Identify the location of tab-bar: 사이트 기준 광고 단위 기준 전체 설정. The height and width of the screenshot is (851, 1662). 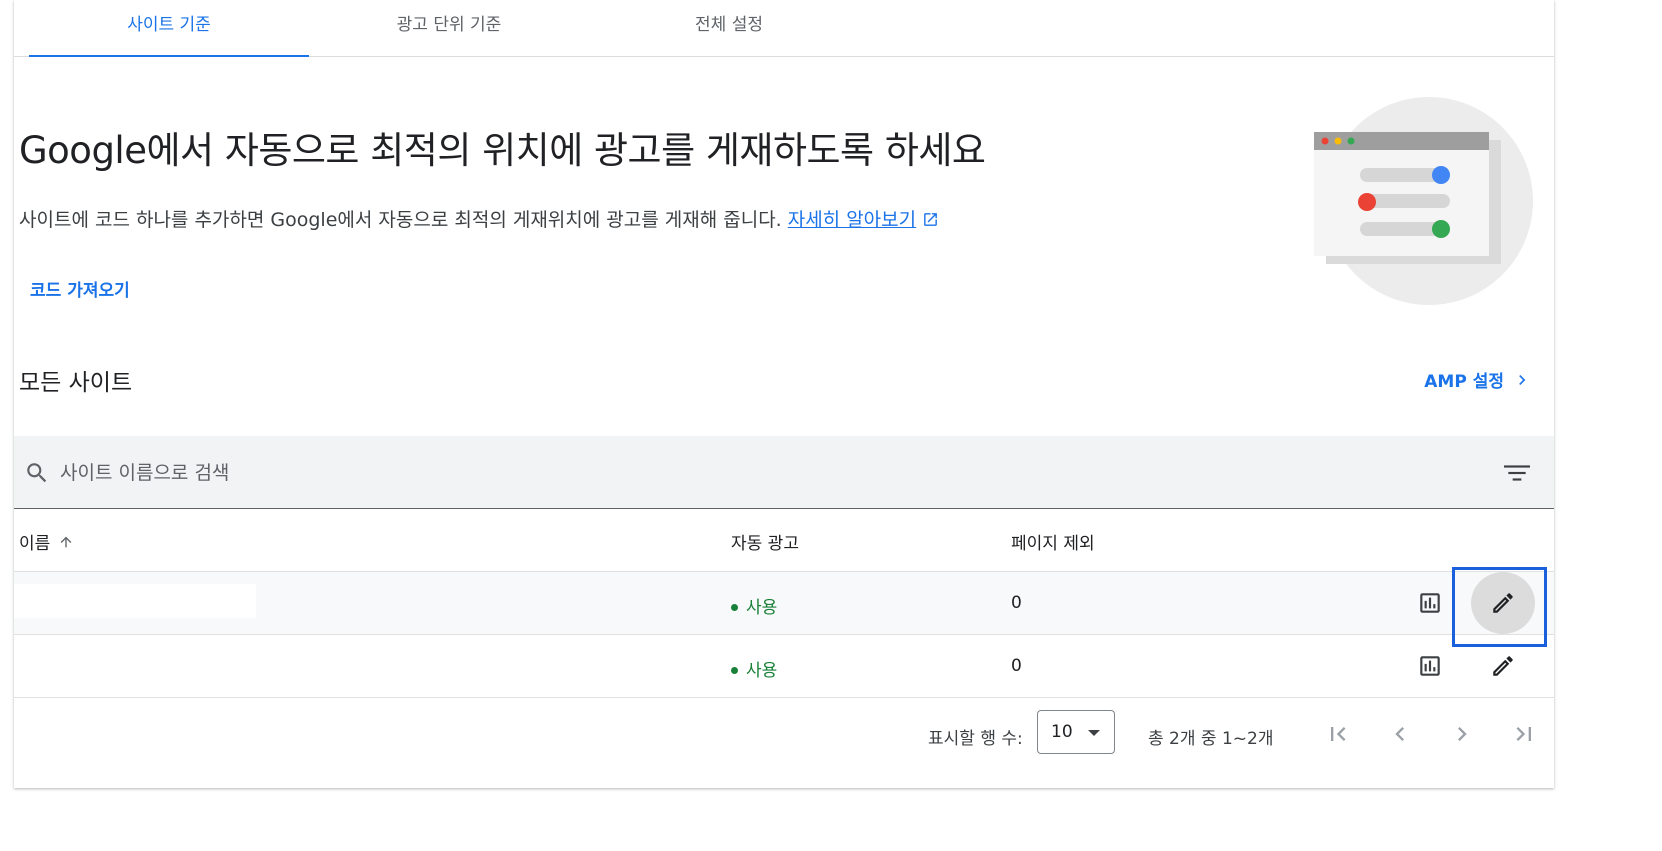
(784, 28).